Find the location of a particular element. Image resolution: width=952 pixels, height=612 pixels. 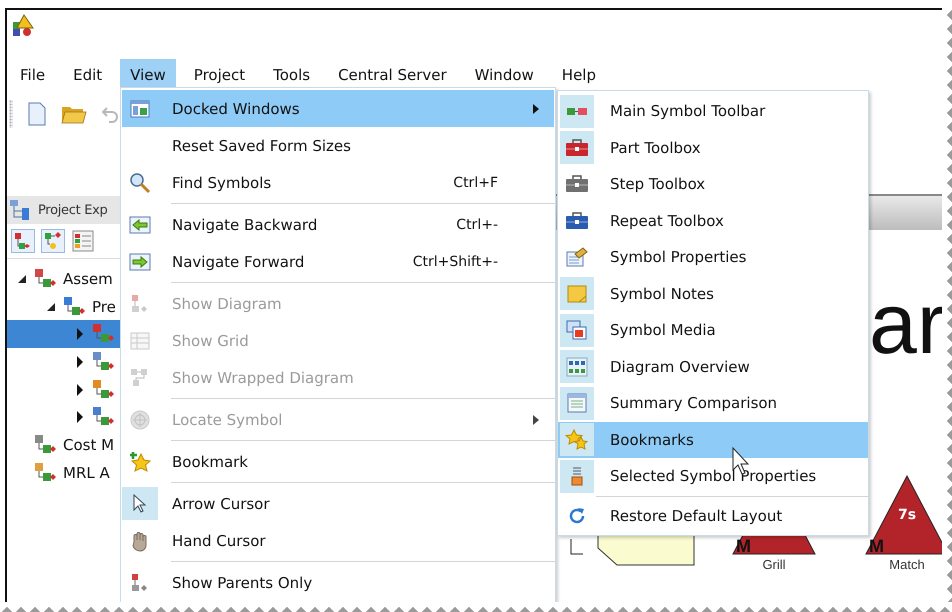

tree-label: Cost M is located at coordinates (88, 445).